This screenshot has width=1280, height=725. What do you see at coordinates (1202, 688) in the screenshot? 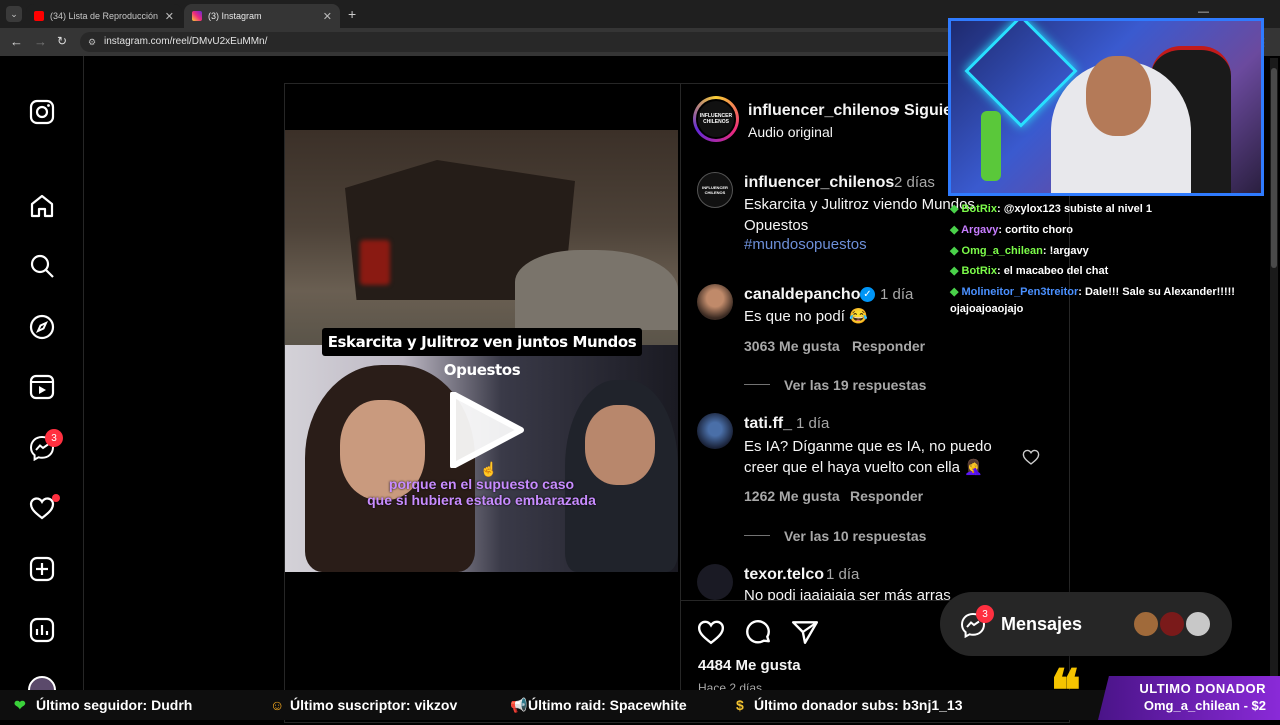
I see `last-donor-title: ULTIMO DONADOR` at bounding box center [1202, 688].